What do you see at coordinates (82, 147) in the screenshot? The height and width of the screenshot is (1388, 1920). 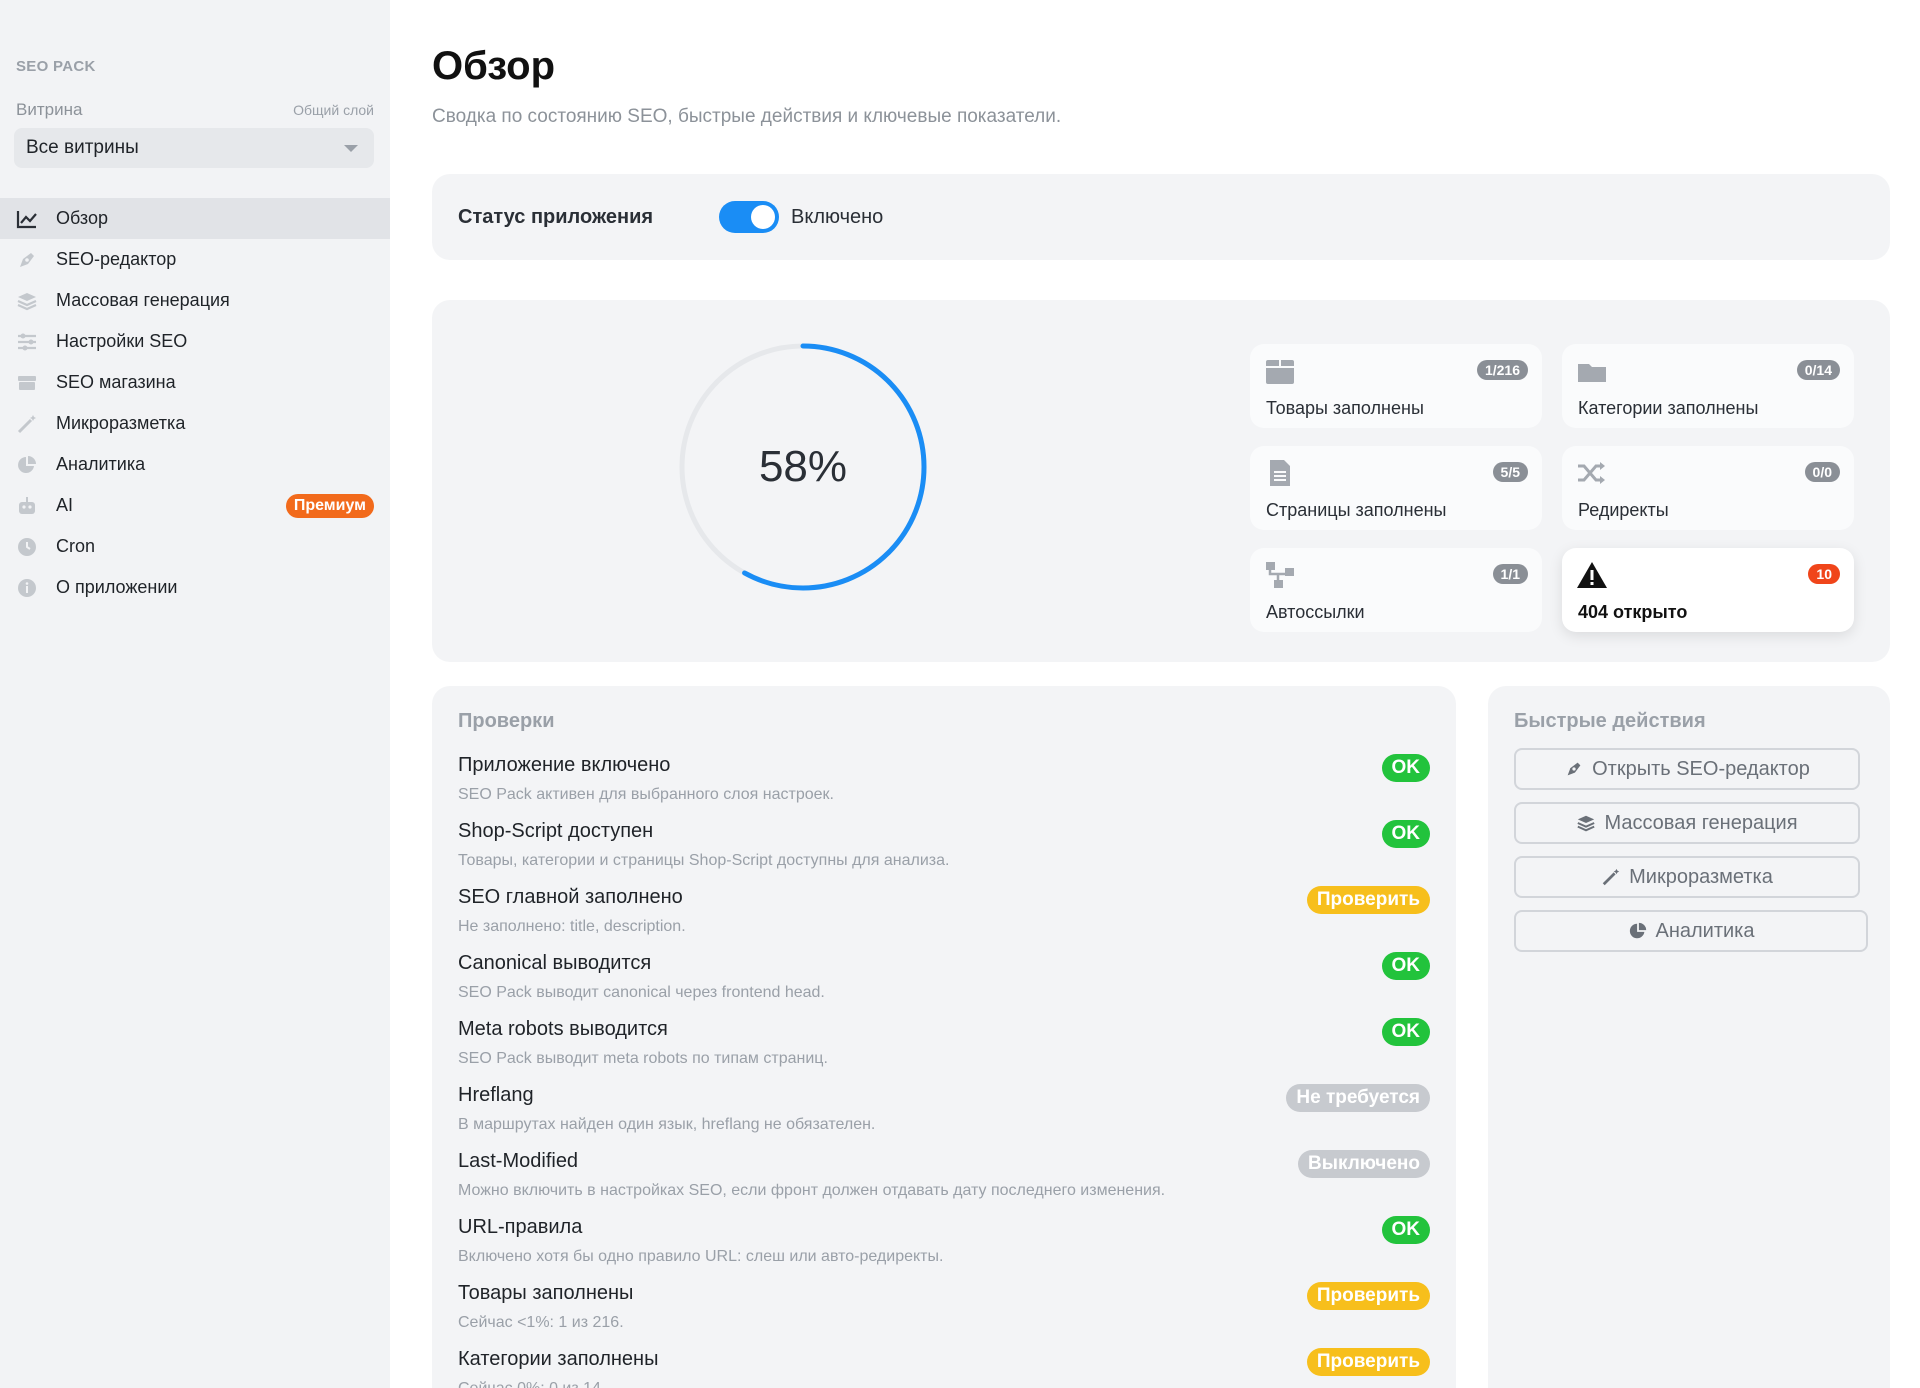 I see `storefront-select-value: Все витрины` at bounding box center [82, 147].